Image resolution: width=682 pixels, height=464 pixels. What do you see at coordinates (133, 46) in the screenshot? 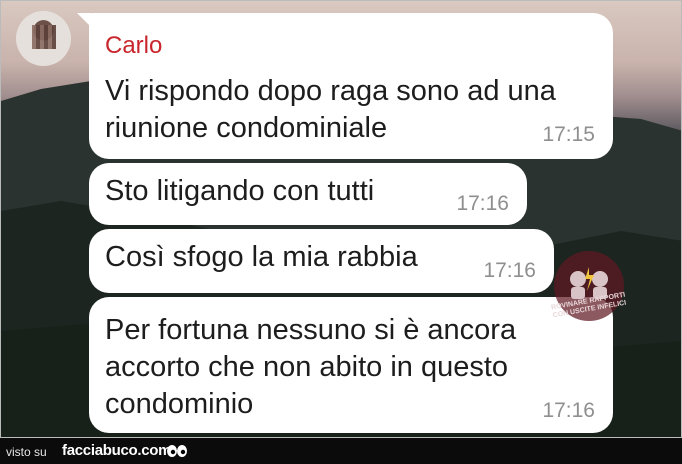
I see `sender-name: Carlo` at bounding box center [133, 46].